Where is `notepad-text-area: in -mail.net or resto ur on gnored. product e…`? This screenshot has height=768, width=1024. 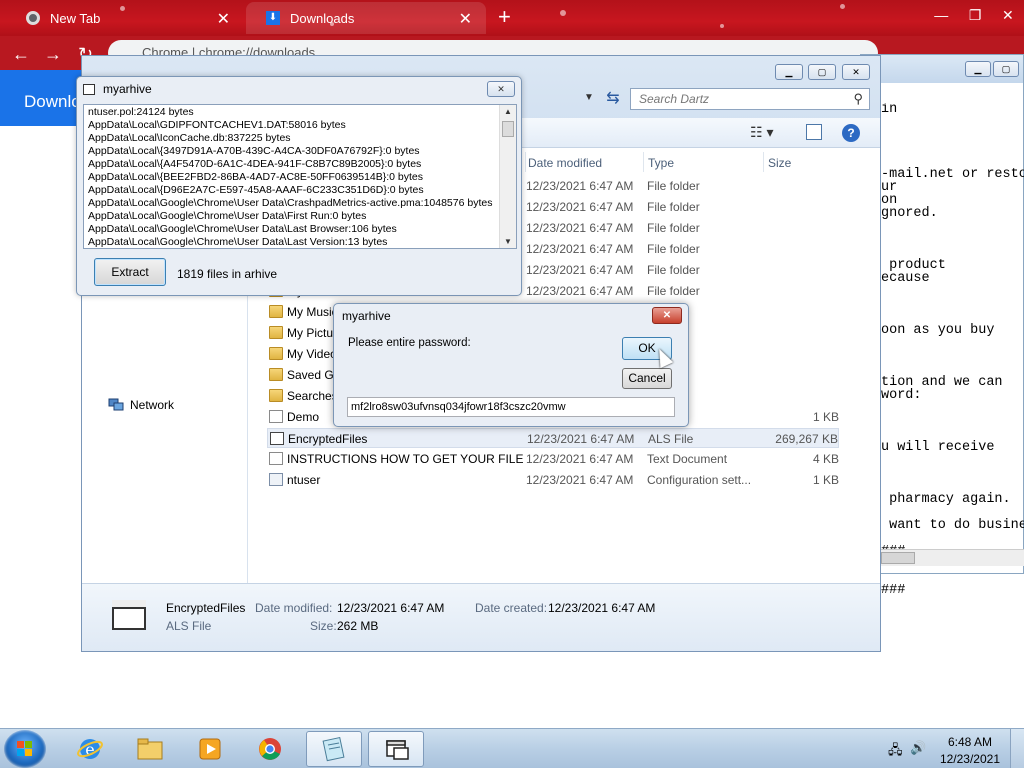
notepad-text-area: in -mail.net or resto ur on gnored. product e… is located at coordinates (952, 350).